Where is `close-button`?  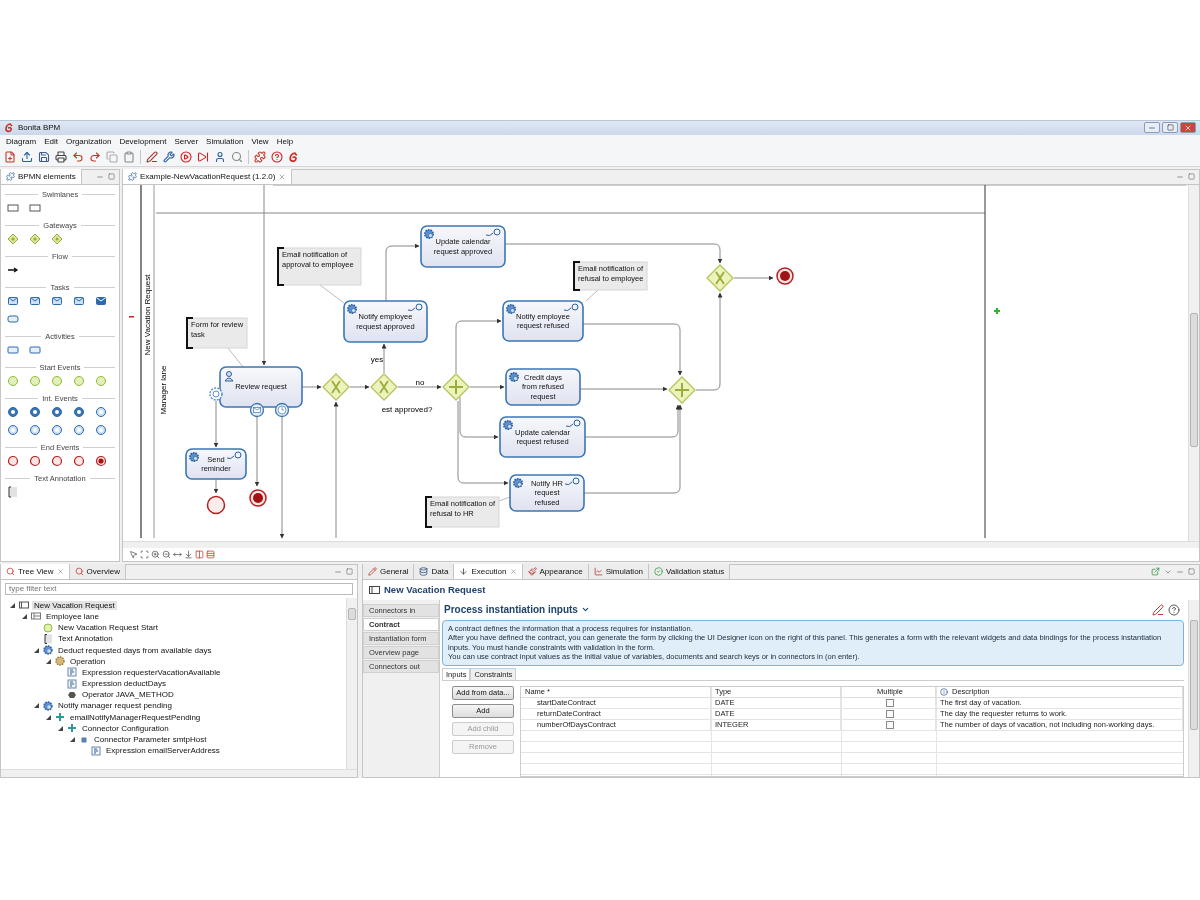
close-button is located at coordinates (1188, 128).